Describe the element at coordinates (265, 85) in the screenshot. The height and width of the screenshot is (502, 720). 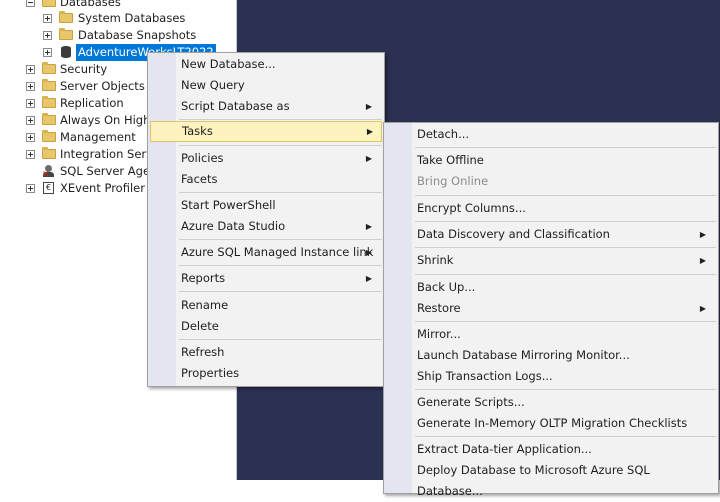
I see `menu-item-new-query: New Query` at that location.